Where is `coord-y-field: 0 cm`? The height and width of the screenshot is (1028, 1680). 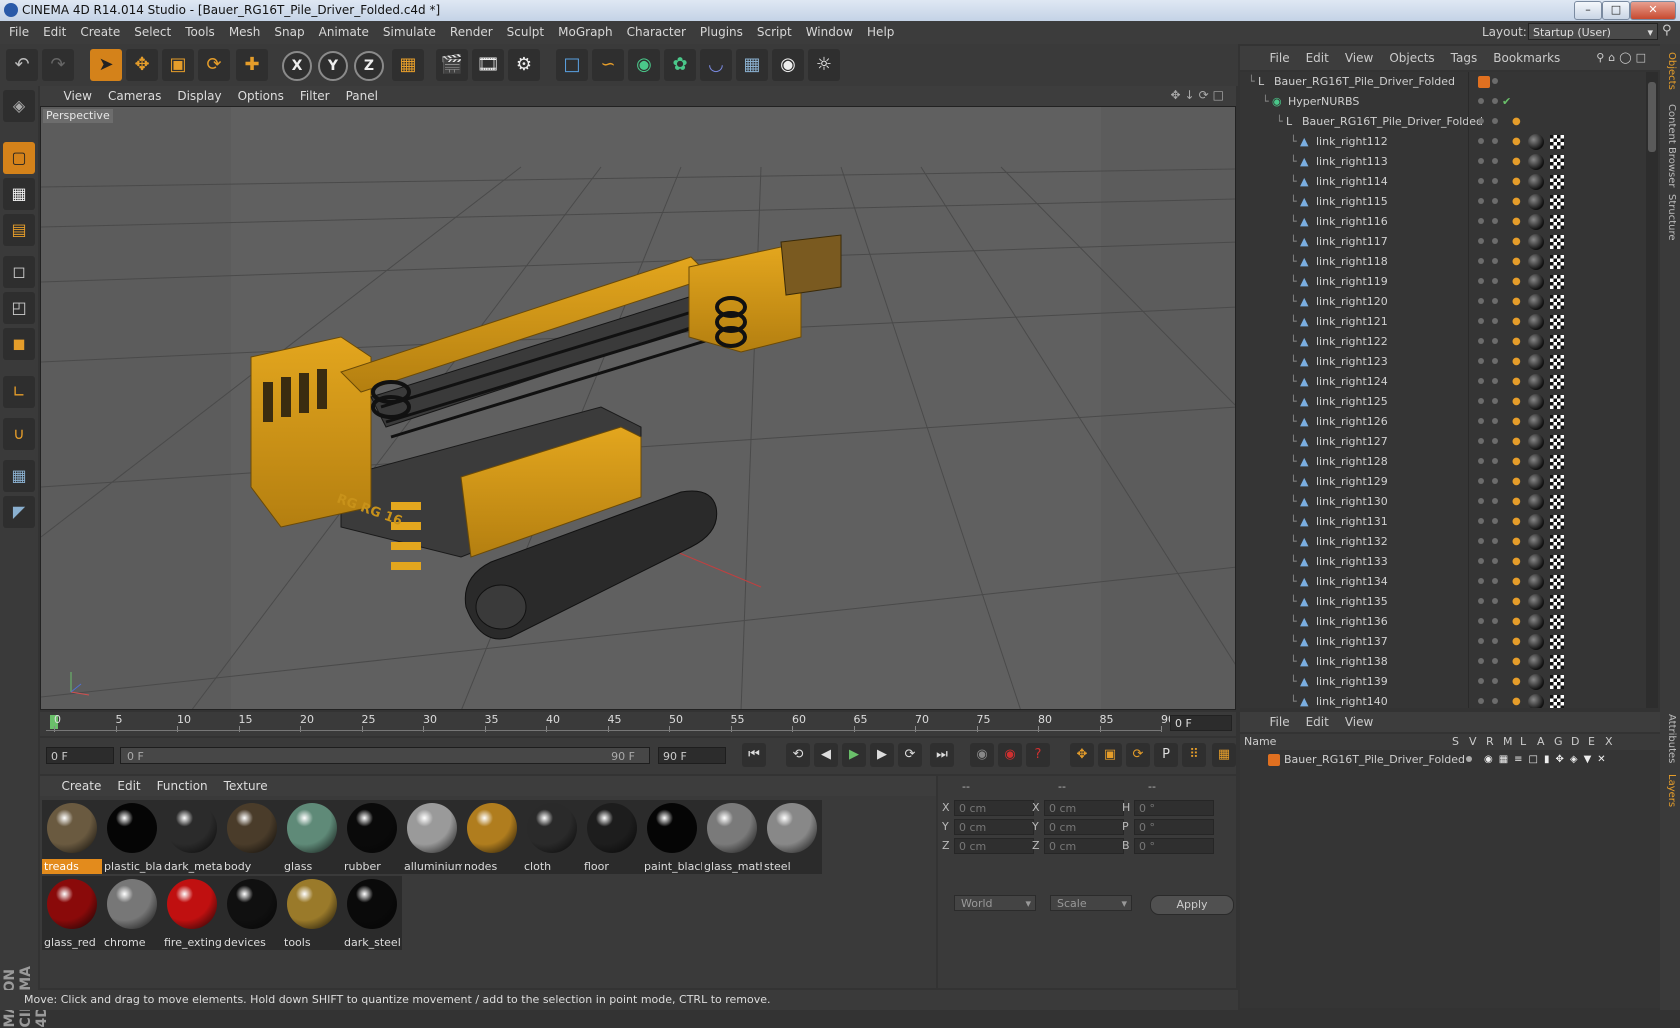 coord-y-field: 0 cm is located at coordinates (1084, 827).